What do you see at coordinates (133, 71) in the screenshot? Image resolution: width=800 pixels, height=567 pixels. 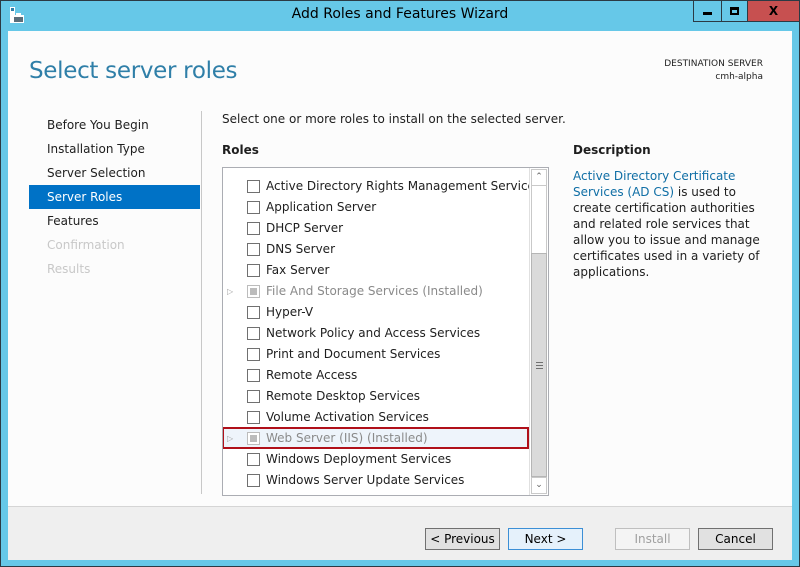 I see `page-title: Select server roles` at bounding box center [133, 71].